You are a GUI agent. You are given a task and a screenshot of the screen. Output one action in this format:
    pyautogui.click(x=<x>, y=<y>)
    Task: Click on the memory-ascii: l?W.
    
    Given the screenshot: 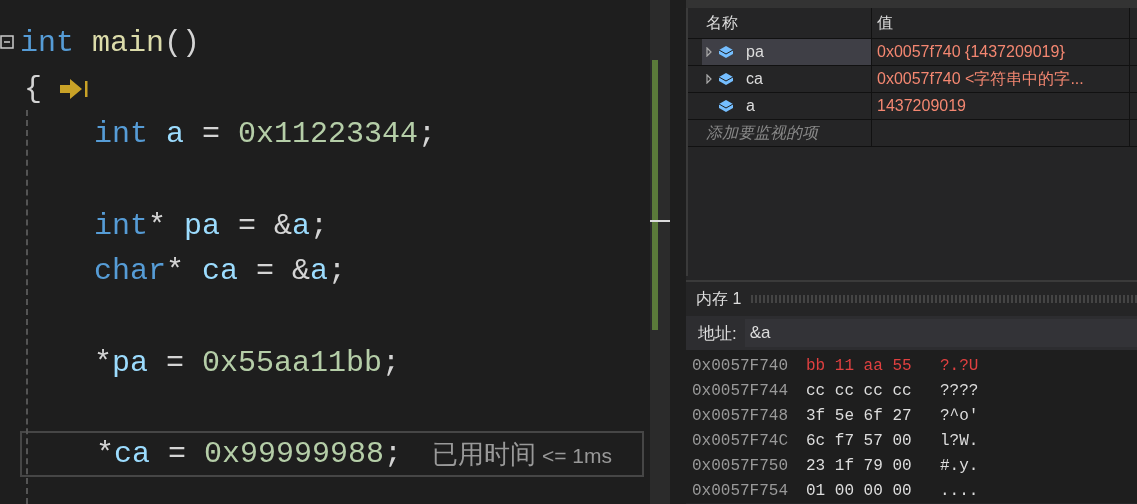 What is the action you would take?
    pyautogui.click(x=959, y=440)
    